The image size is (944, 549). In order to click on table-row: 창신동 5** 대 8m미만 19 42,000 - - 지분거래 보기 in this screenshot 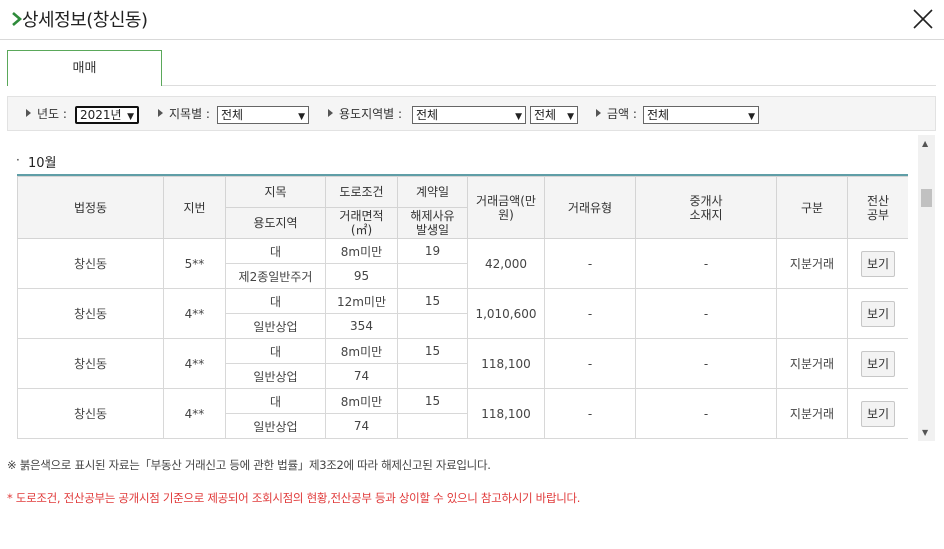, I will do `click(462, 263)`.